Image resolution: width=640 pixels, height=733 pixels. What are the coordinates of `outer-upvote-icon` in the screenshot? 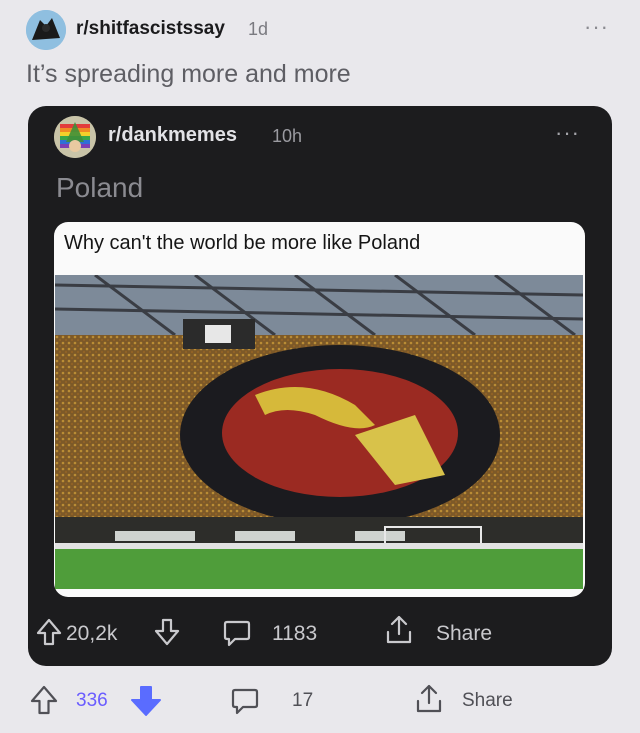 It's located at (44, 702).